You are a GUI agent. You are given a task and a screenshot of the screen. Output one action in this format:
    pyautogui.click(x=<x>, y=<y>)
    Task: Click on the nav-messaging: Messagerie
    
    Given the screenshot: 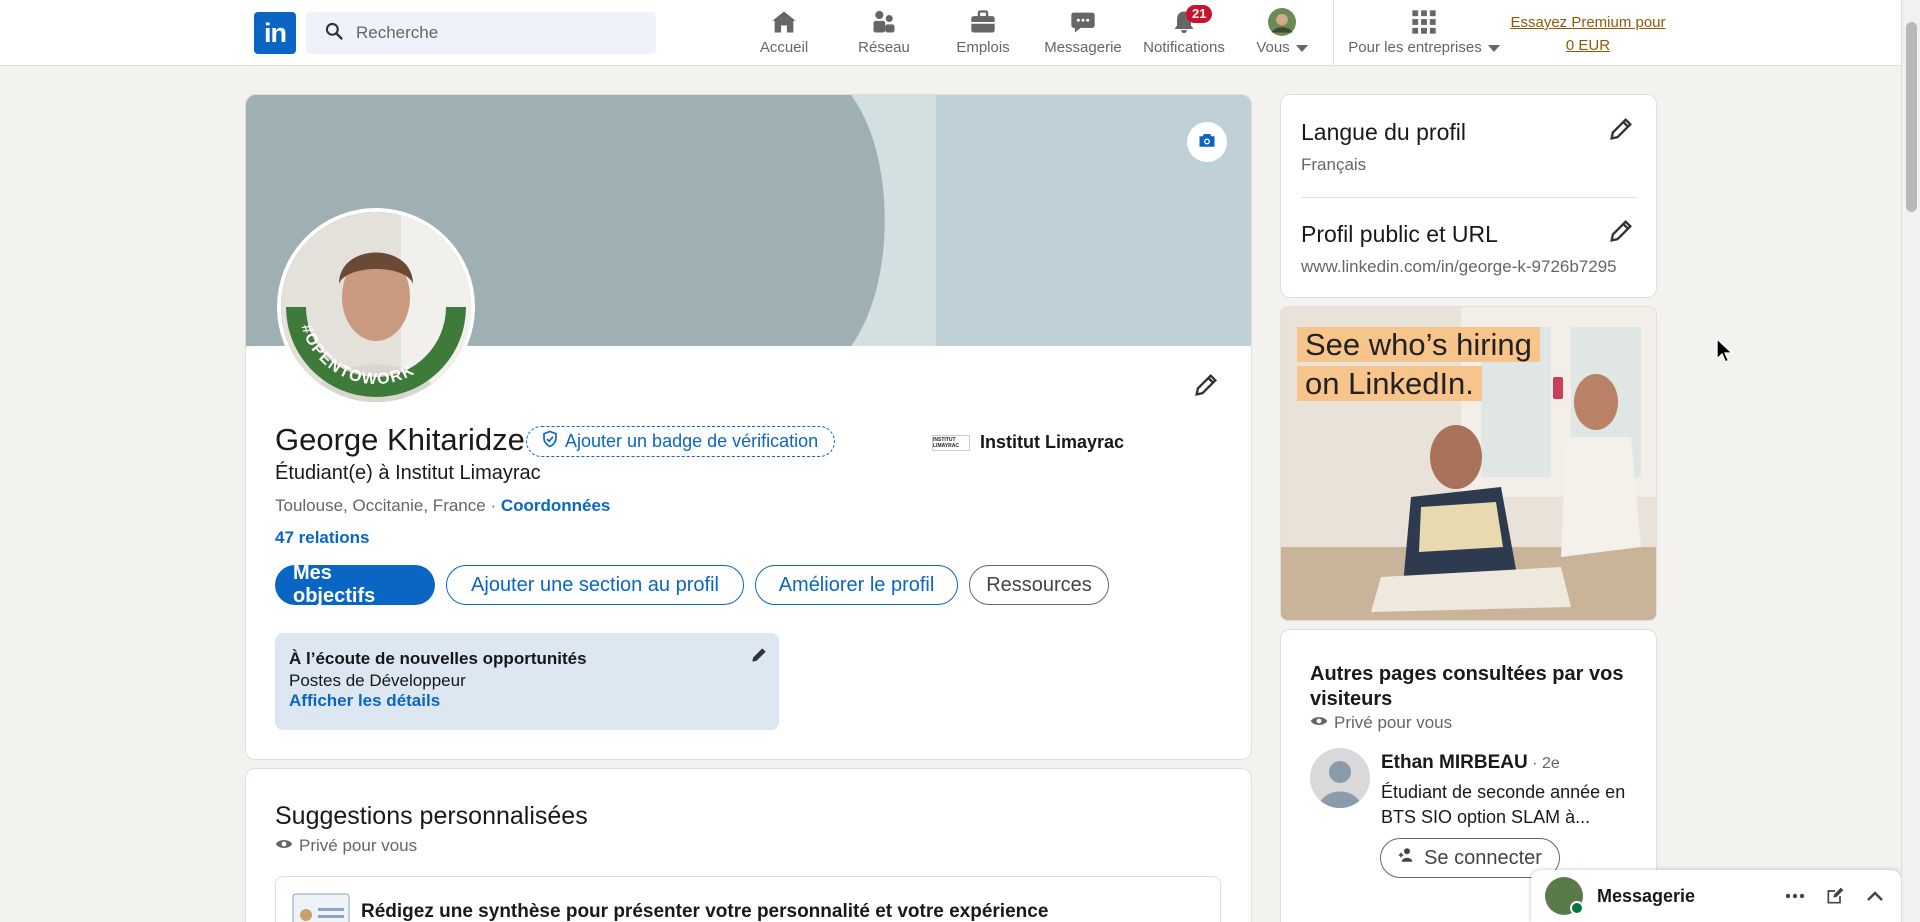 What is the action you would take?
    pyautogui.click(x=1083, y=34)
    